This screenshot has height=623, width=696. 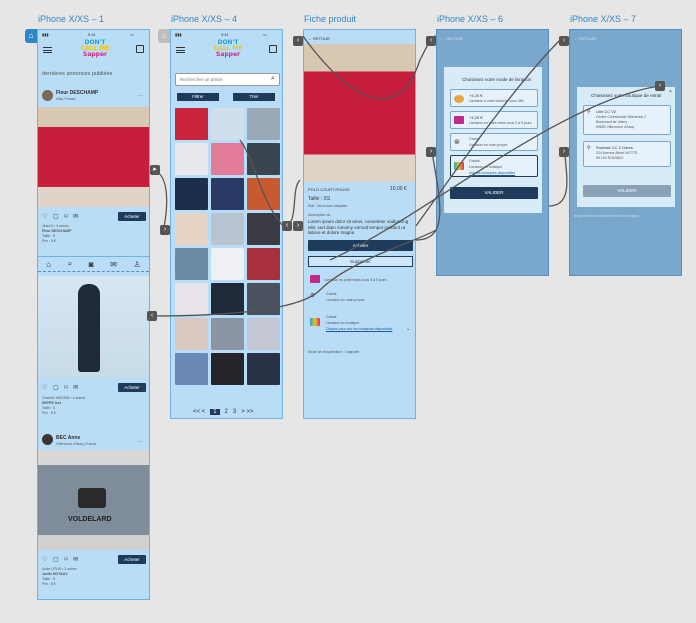 What do you see at coordinates (199, 412) in the screenshot?
I see `prev-page-button: << <` at bounding box center [199, 412].